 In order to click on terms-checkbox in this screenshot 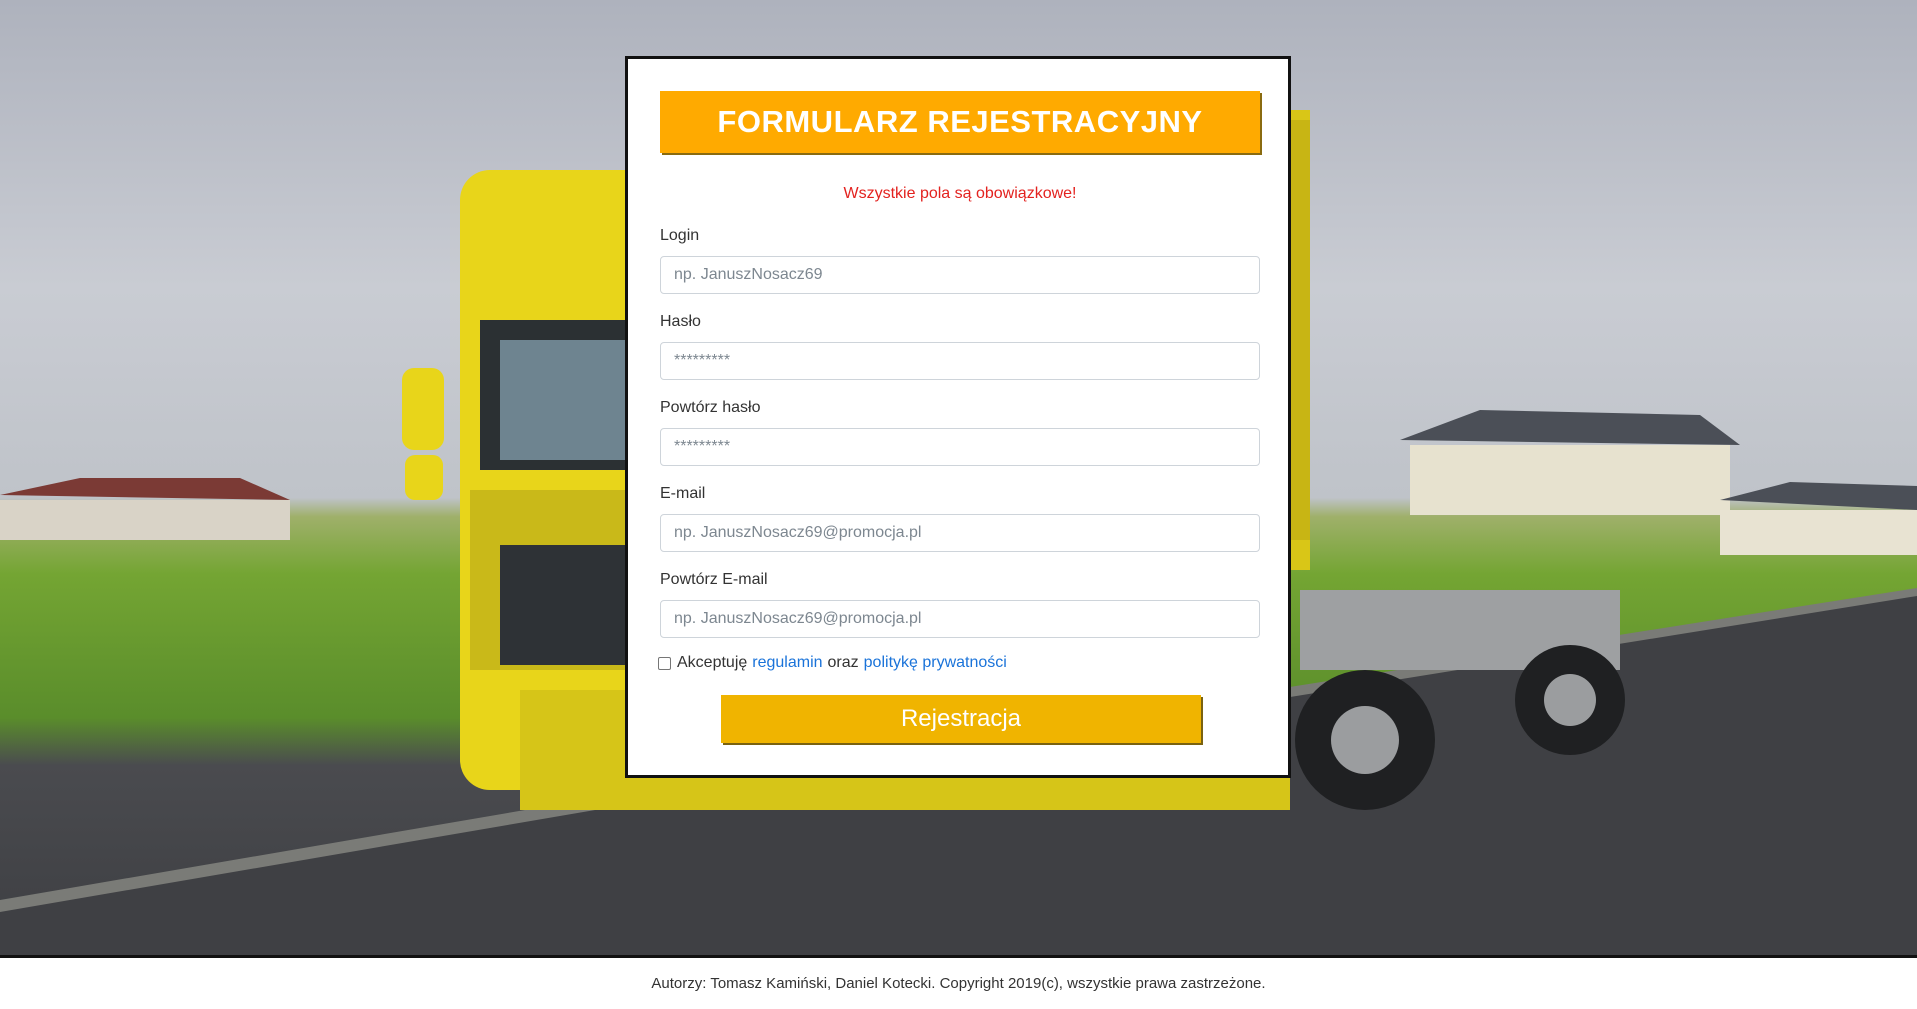, I will do `click(664, 663)`.